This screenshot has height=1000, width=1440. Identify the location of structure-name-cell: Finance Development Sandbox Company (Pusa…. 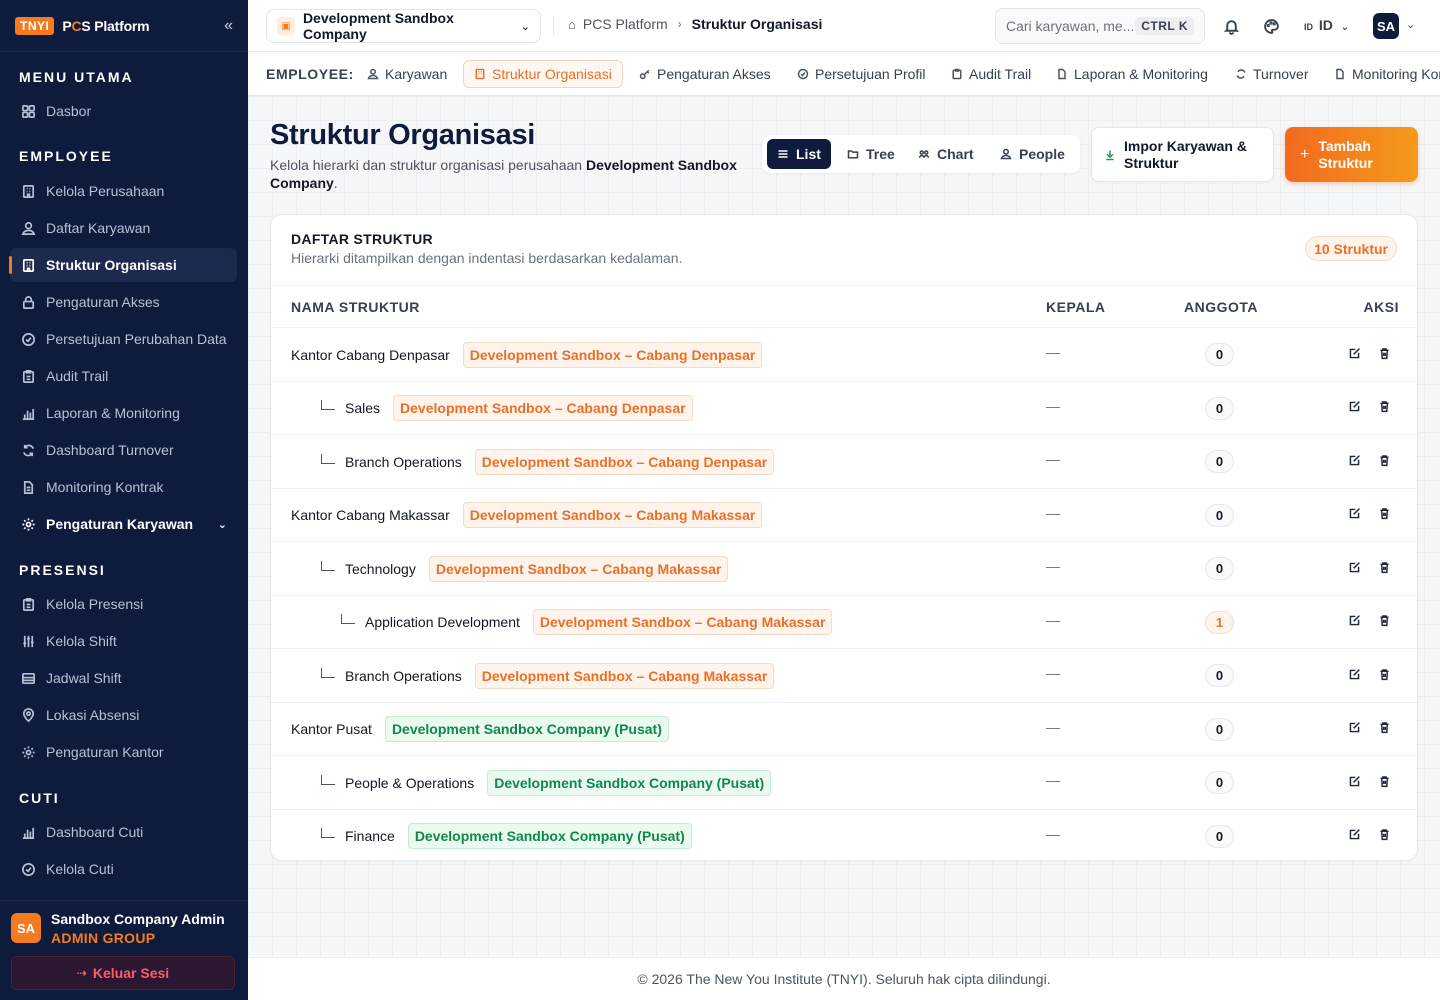
(506, 835).